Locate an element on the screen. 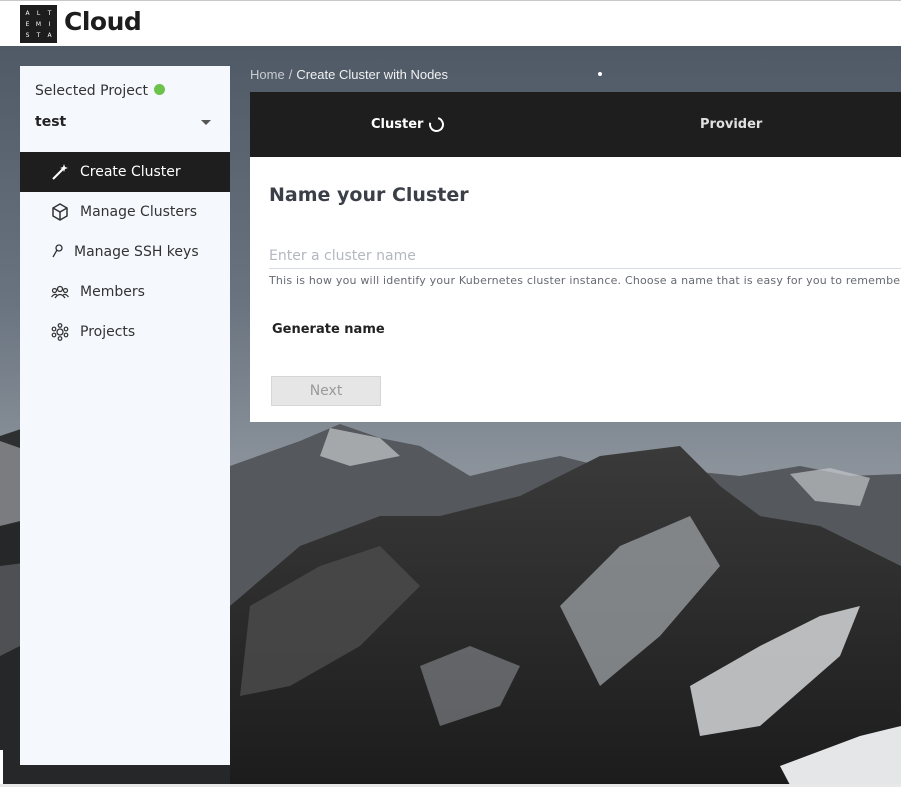  logo-wordmark: Cloud is located at coordinates (103, 21).